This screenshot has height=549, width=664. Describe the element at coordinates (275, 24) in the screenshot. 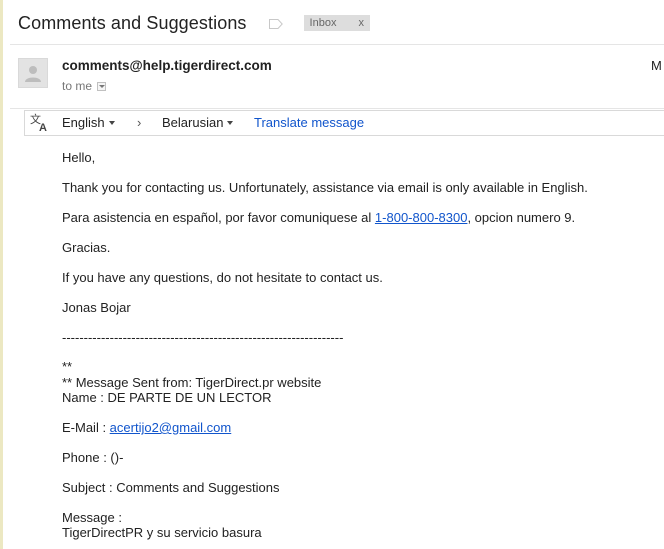

I see `label-tag-icon` at that location.